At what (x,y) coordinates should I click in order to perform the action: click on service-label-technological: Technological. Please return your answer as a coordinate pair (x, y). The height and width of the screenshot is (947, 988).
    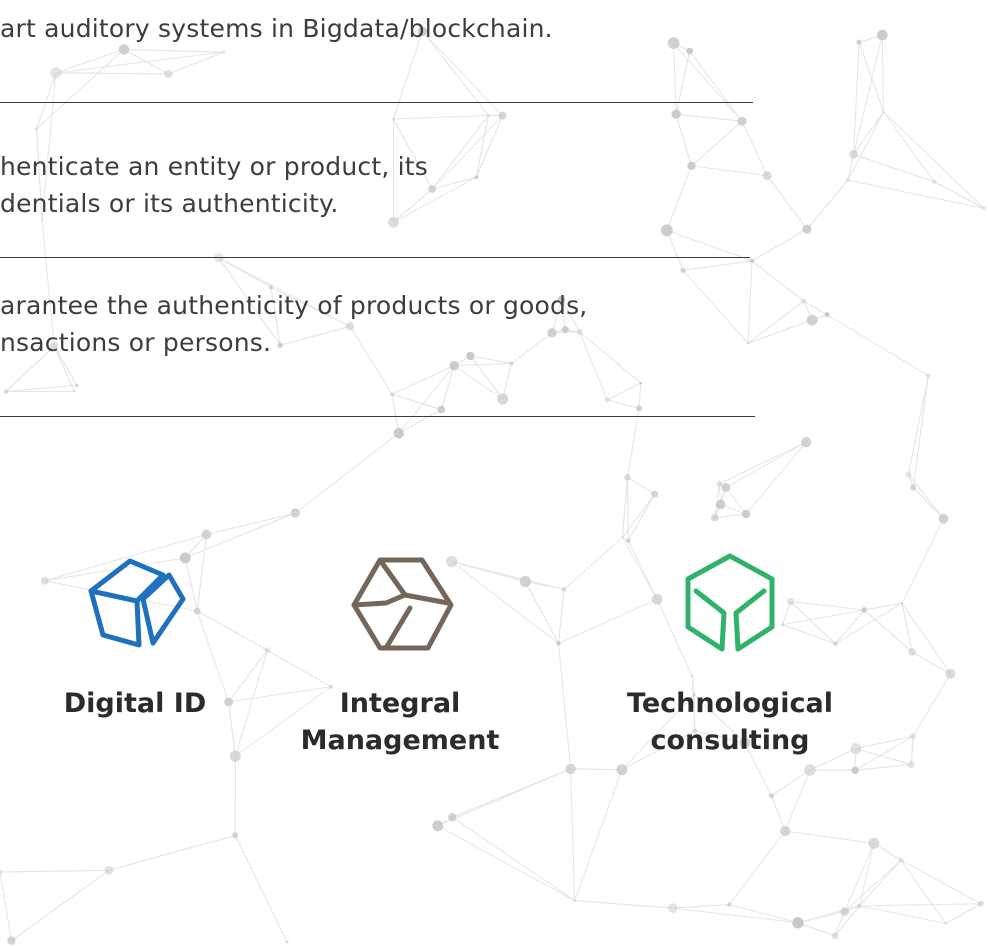
    Looking at the image, I should click on (729, 703).